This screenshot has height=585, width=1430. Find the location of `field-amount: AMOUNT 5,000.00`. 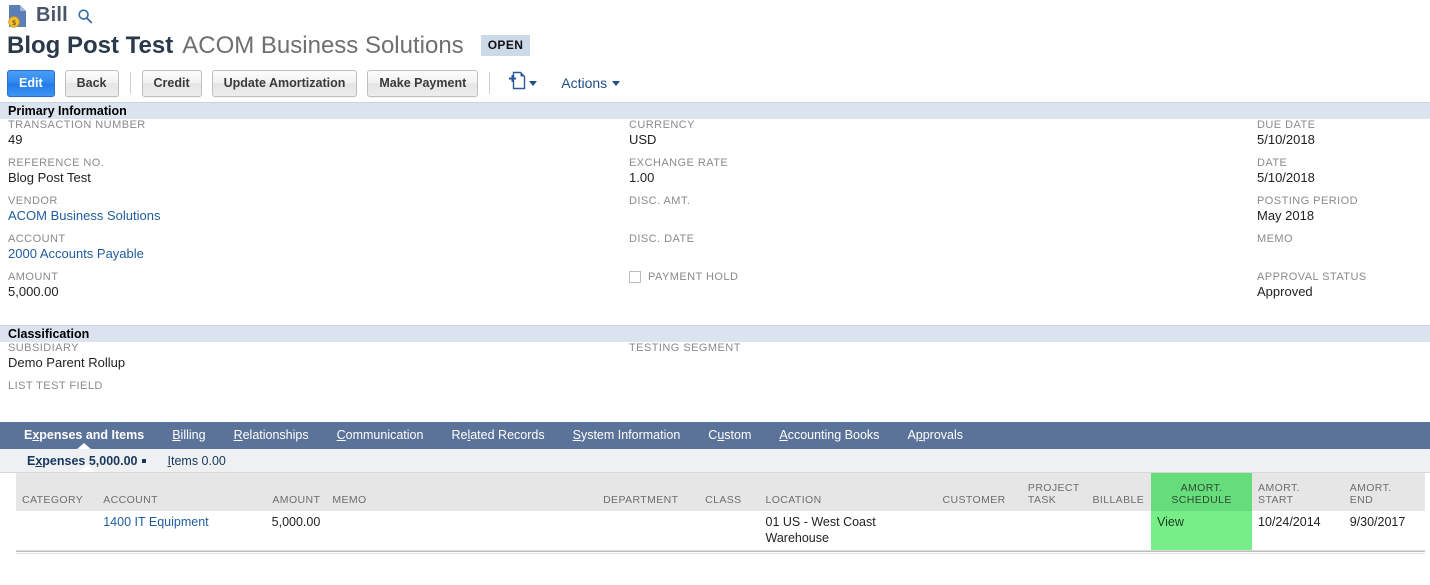

field-amount: AMOUNT 5,000.00 is located at coordinates (308, 285).